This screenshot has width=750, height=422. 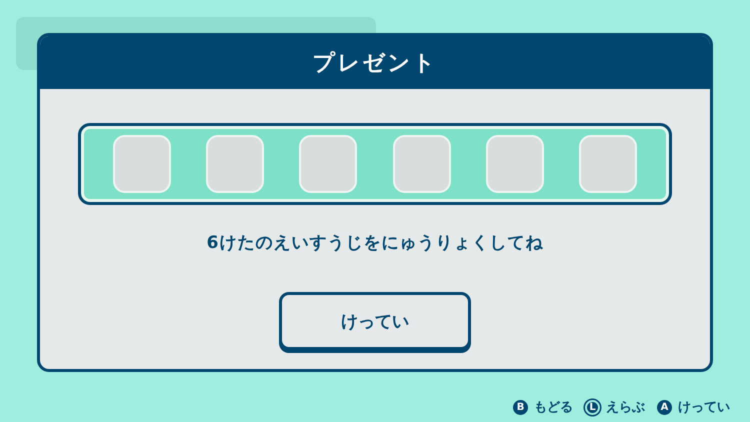 I want to click on key-icon: A, so click(x=664, y=407).